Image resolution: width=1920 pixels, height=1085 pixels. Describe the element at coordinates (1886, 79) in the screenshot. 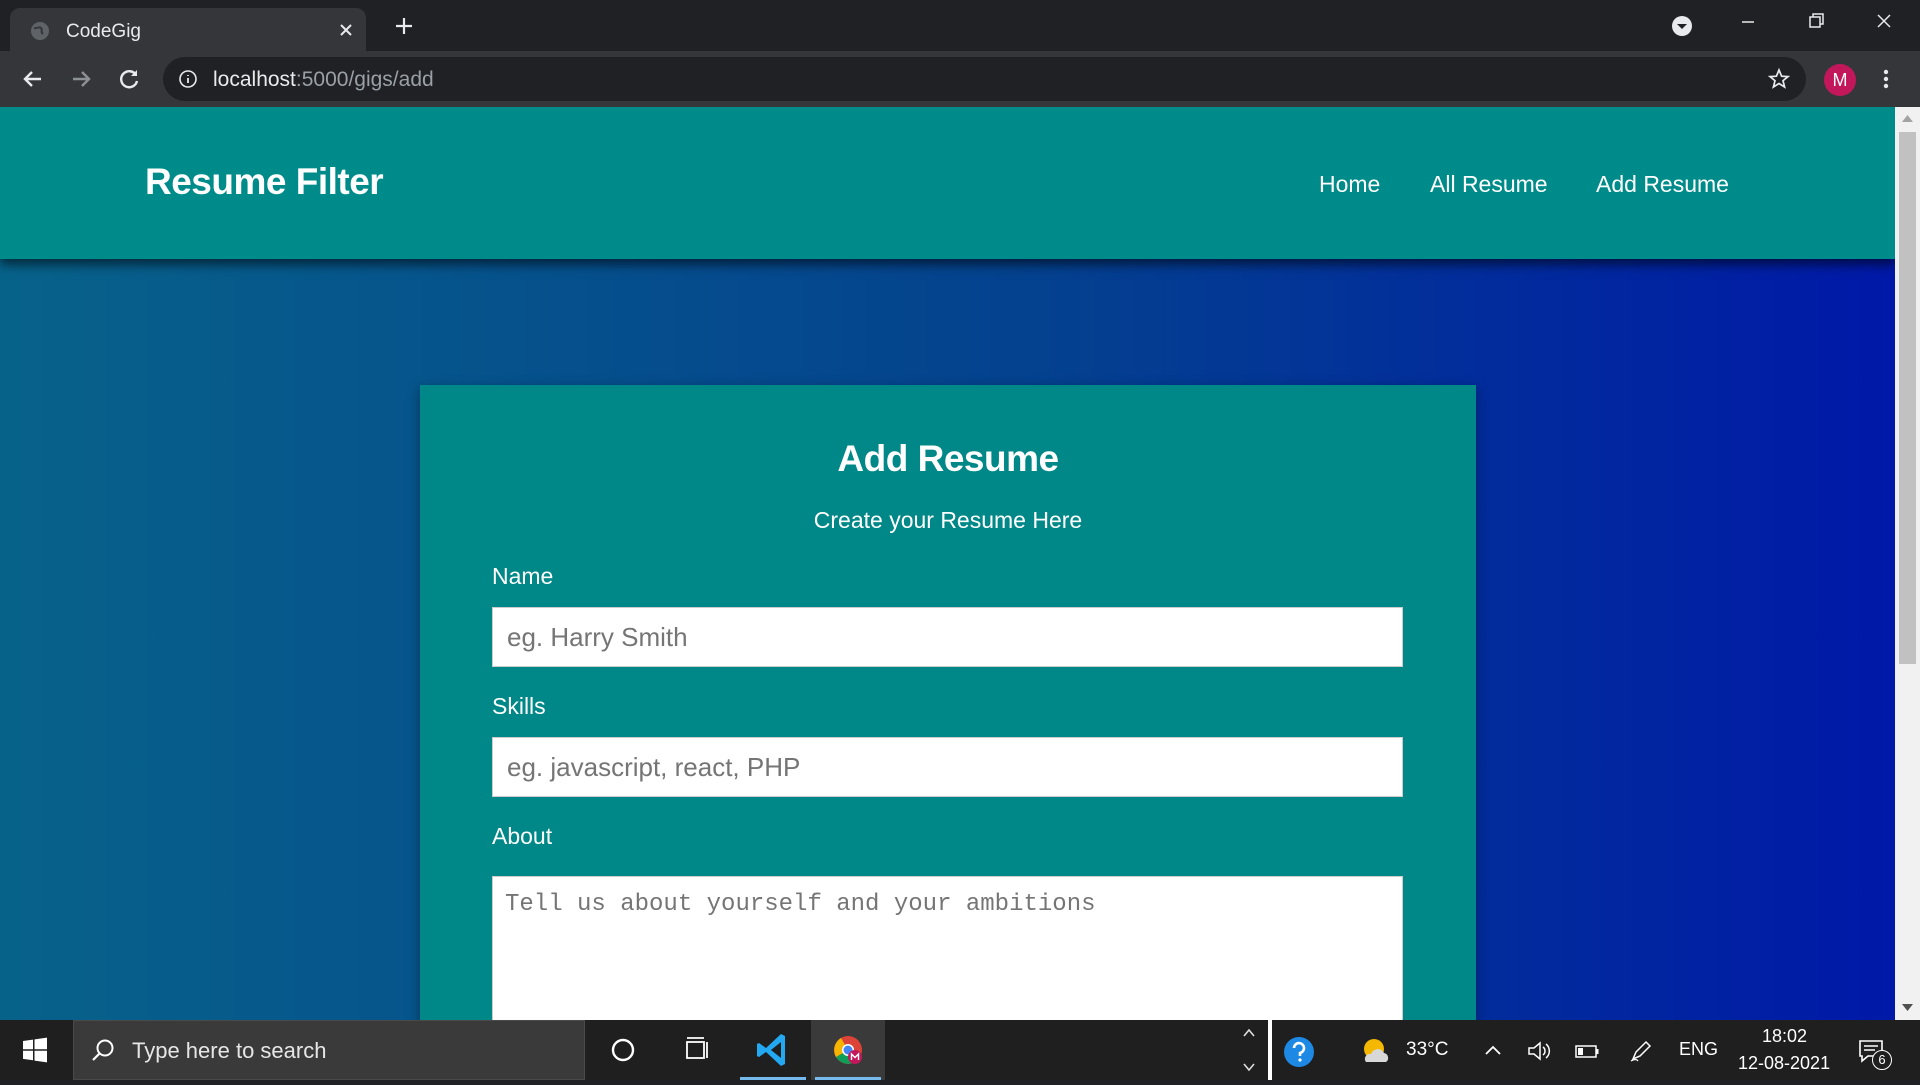

I see `menu-icon` at that location.